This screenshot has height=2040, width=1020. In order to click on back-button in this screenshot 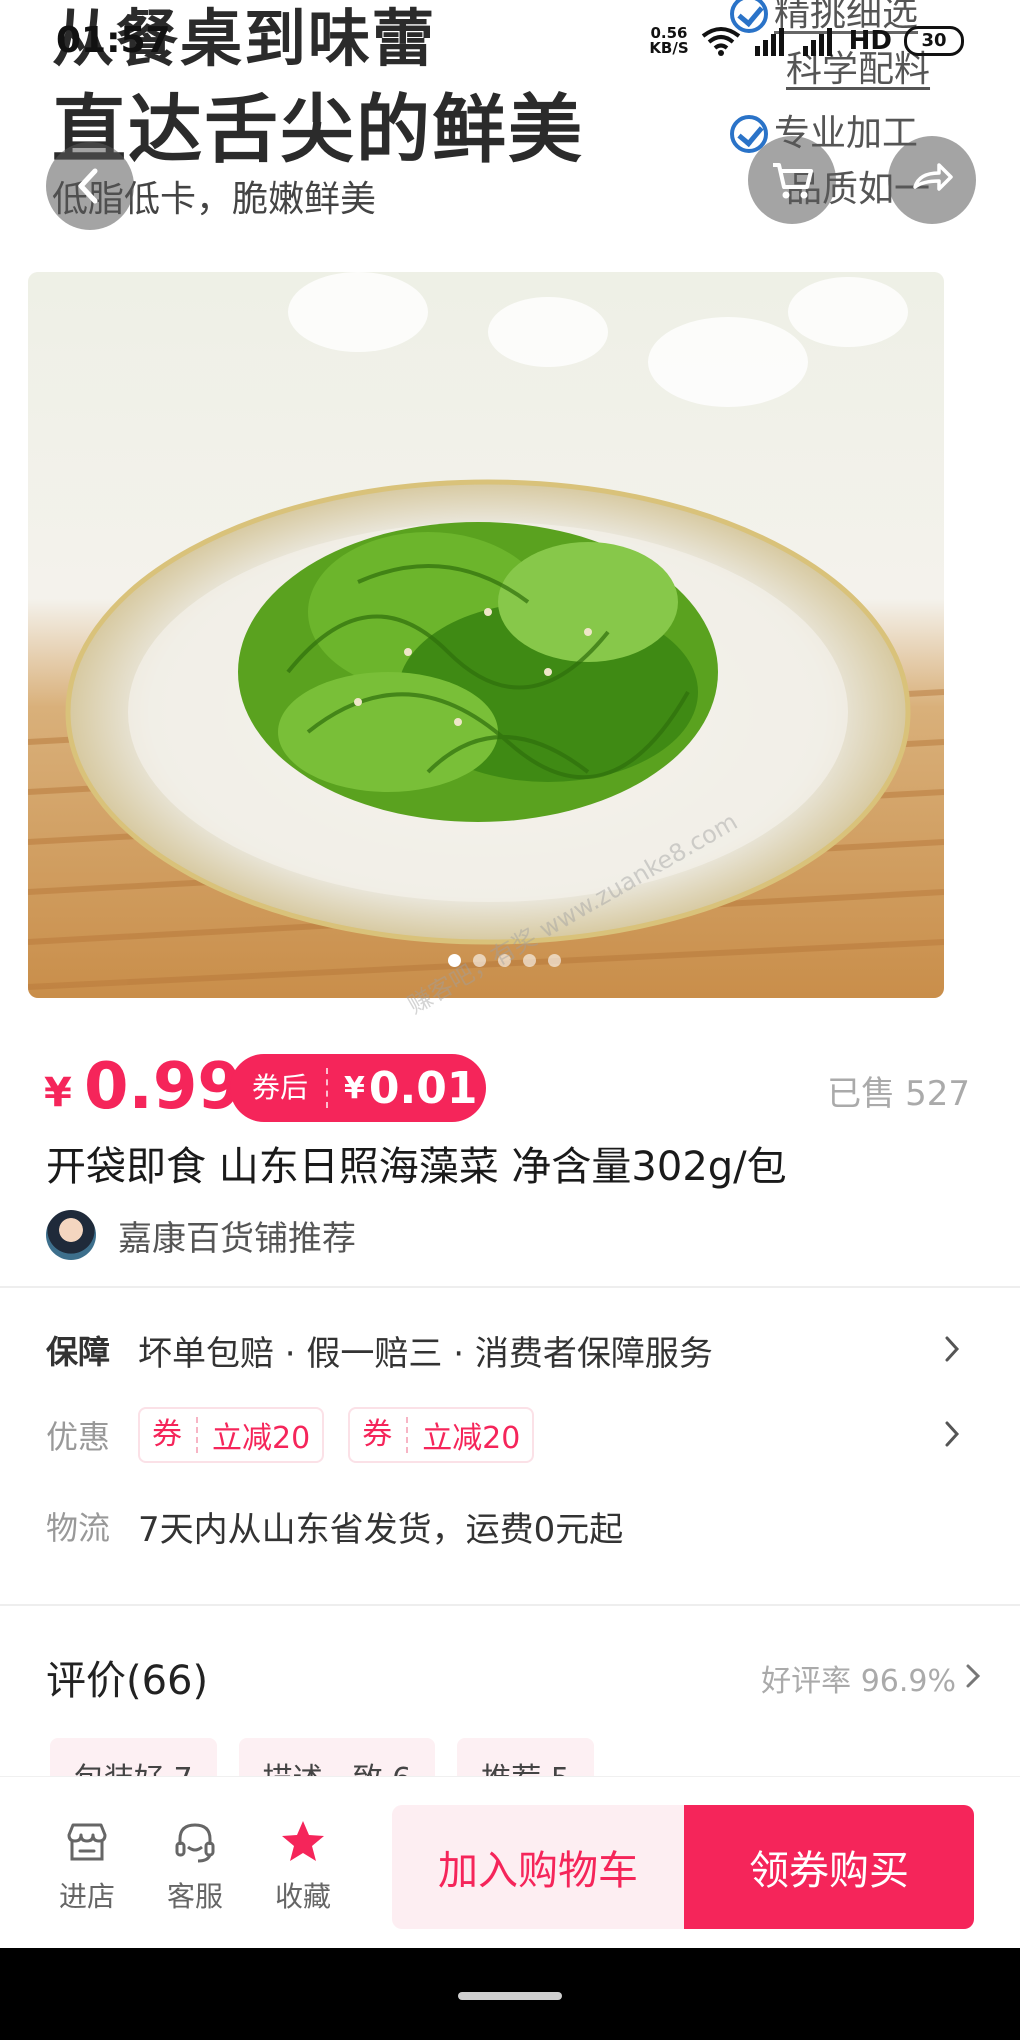, I will do `click(90, 186)`.